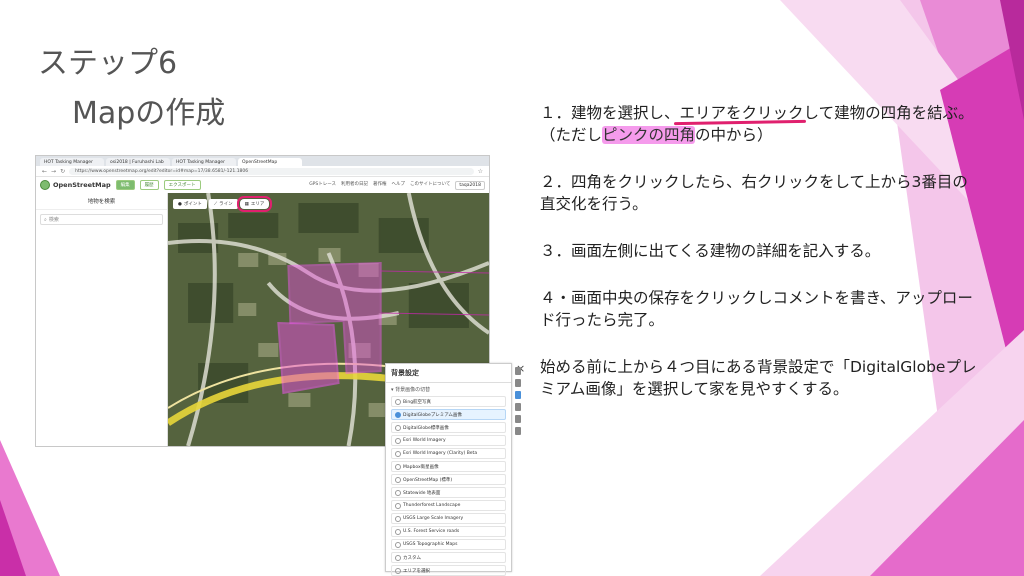 The image size is (1024, 576). What do you see at coordinates (322, 185) in the screenshot?
I see `menu-gps-traces: GPSトレース` at bounding box center [322, 185].